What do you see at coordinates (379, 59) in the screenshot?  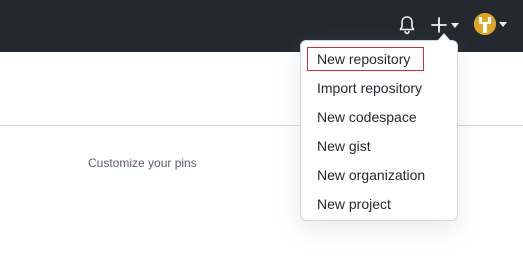 I see `menu-item-new-repository: New repository` at bounding box center [379, 59].